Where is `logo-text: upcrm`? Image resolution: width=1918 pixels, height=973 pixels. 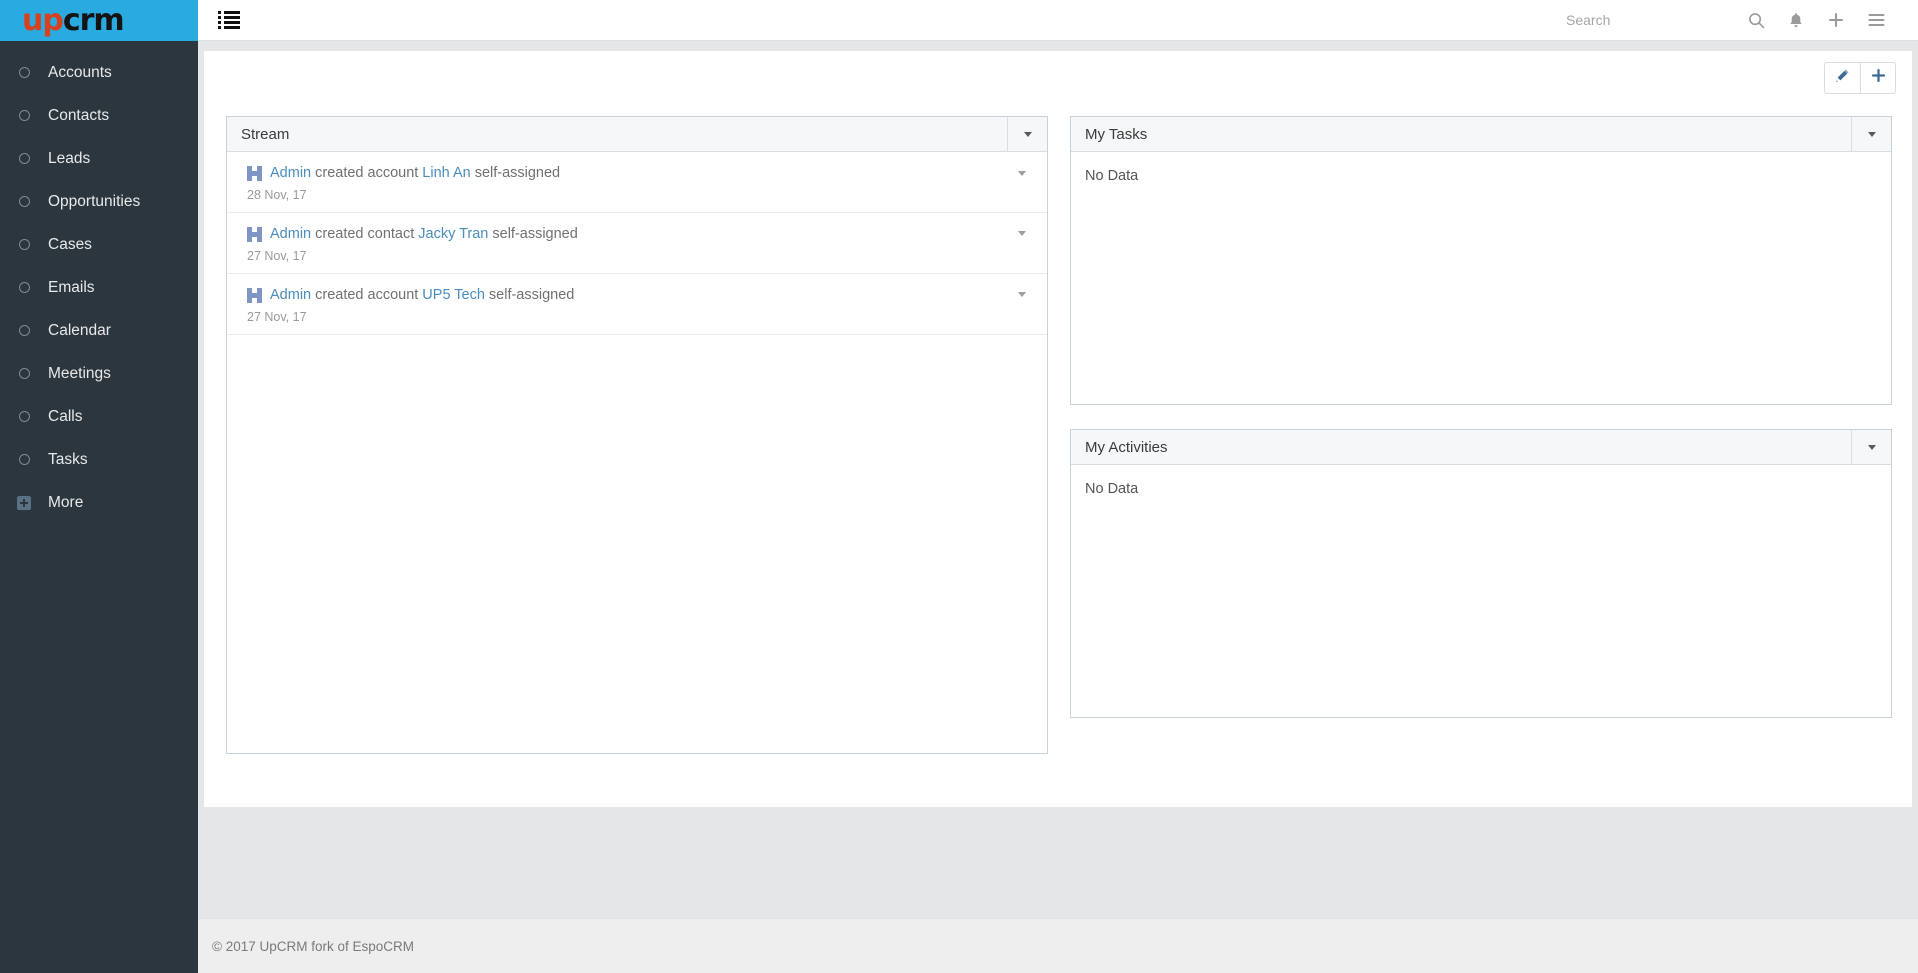
logo-text: upcrm is located at coordinates (73, 20).